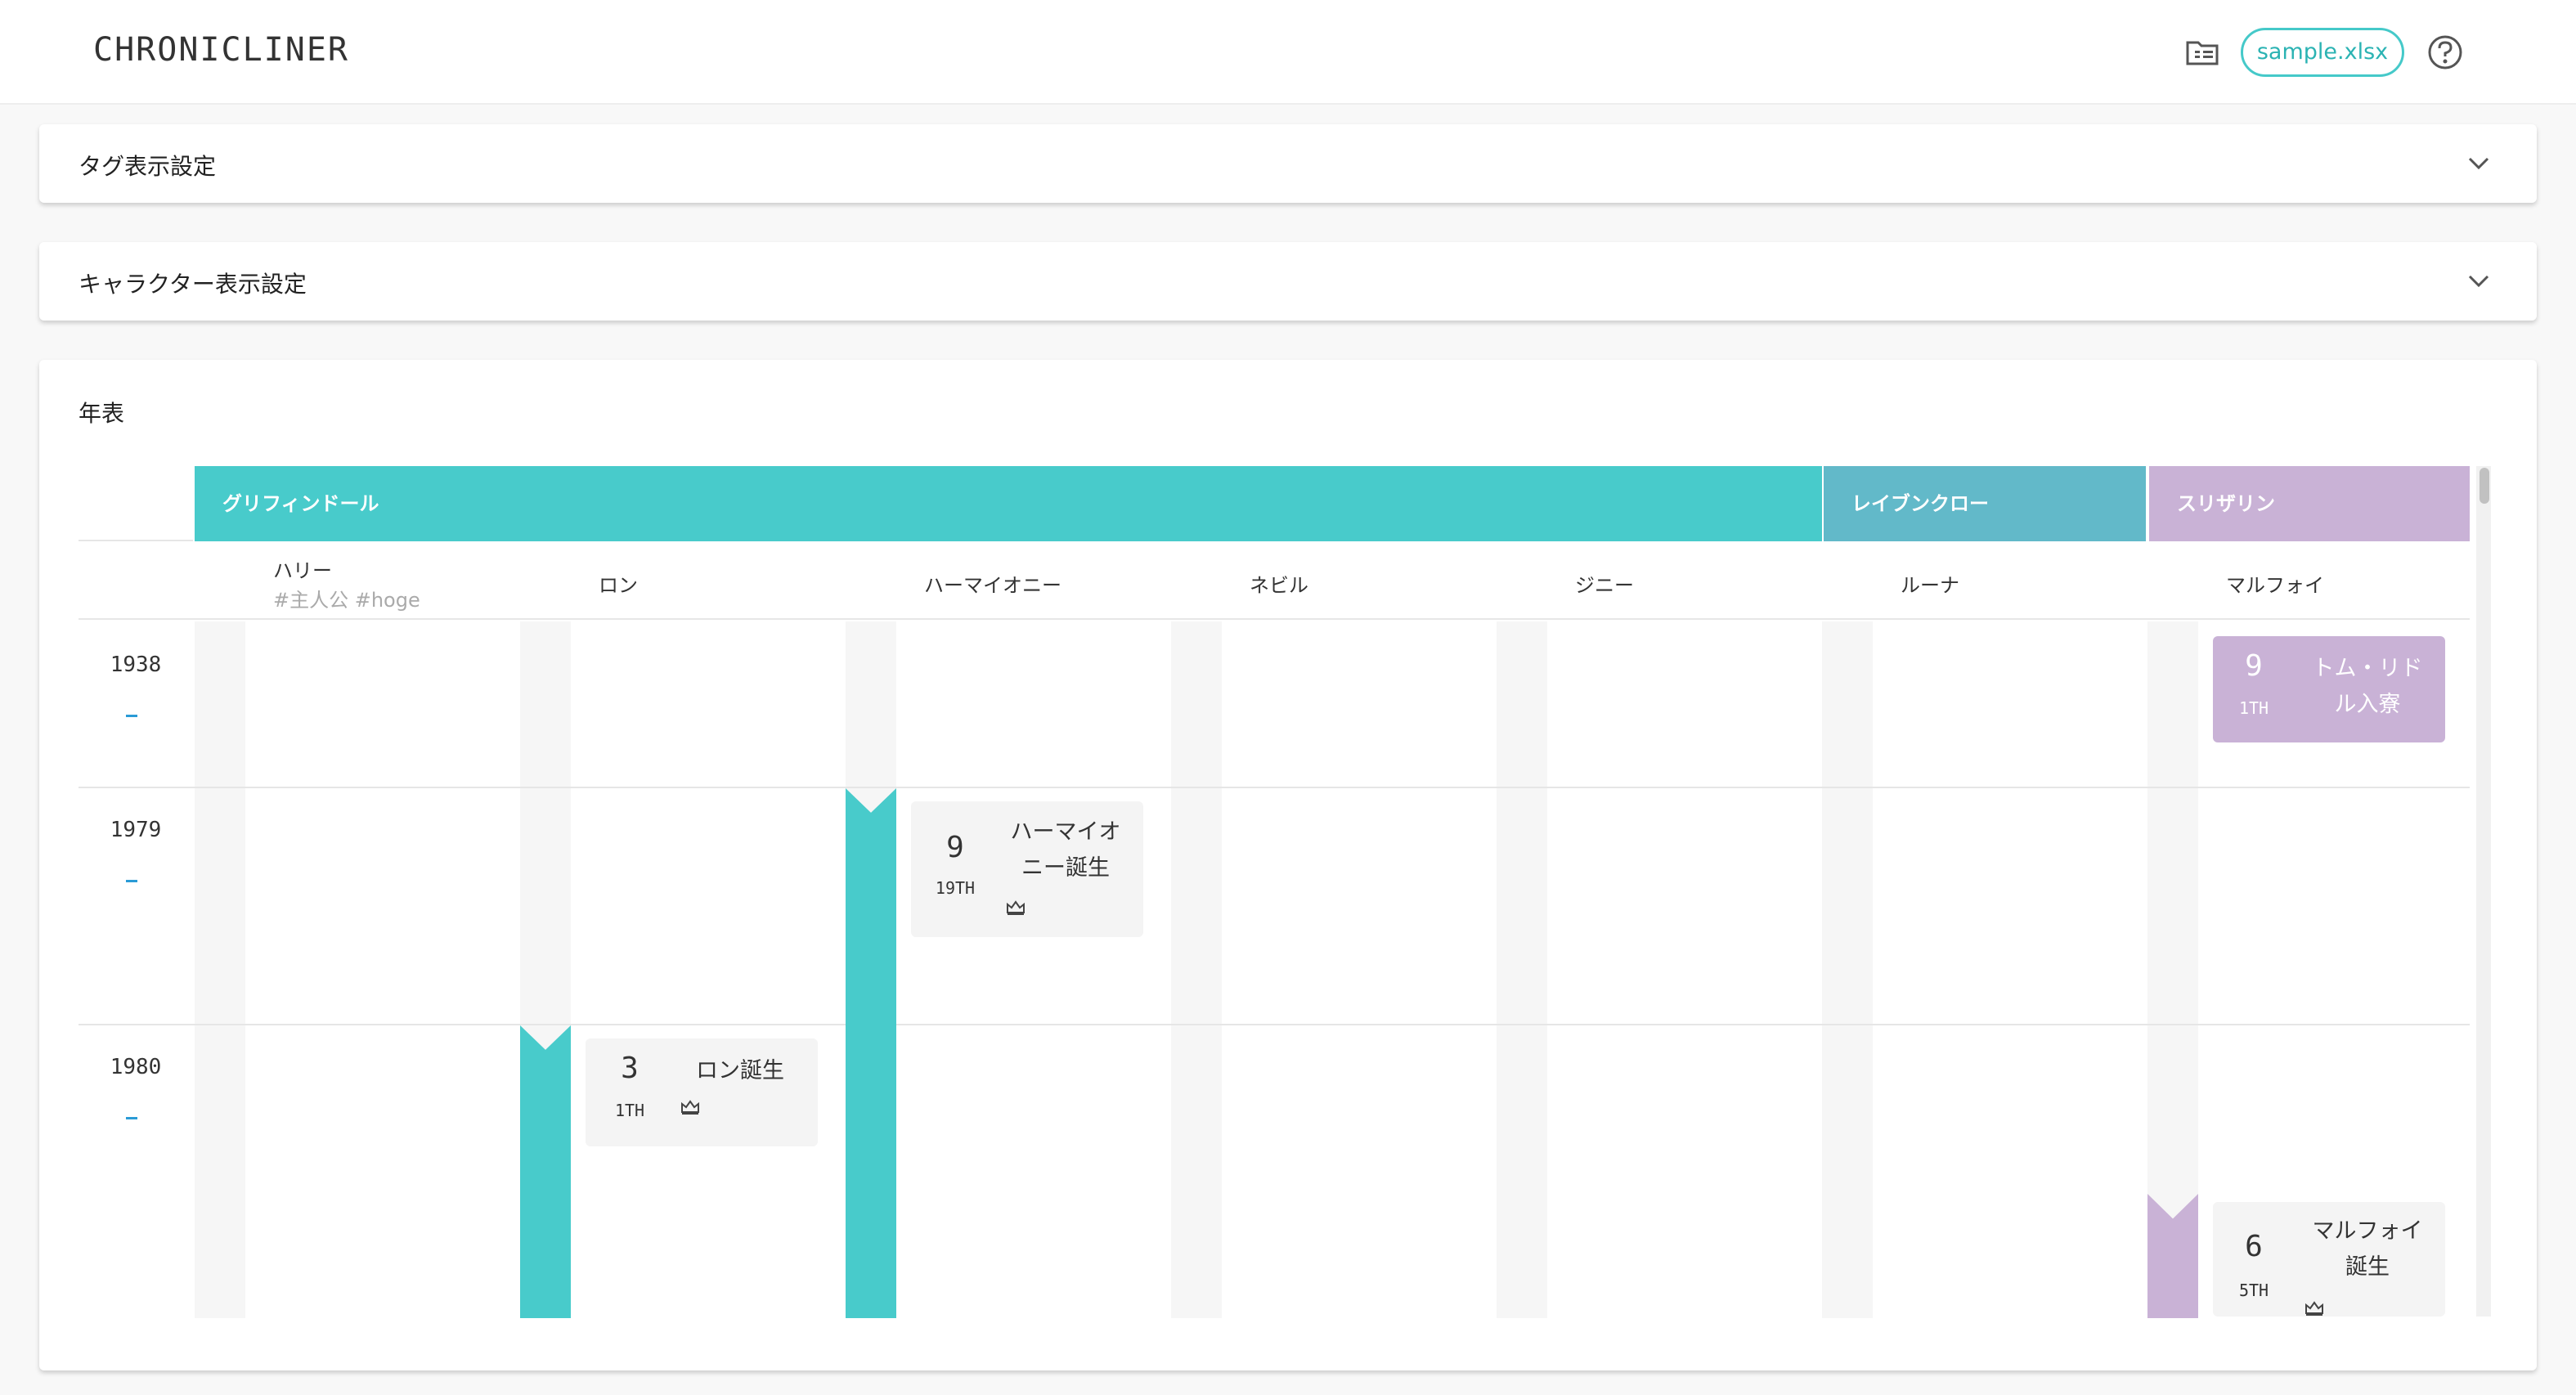 The height and width of the screenshot is (1395, 2576). I want to click on life-track-ginny, so click(1522, 970).